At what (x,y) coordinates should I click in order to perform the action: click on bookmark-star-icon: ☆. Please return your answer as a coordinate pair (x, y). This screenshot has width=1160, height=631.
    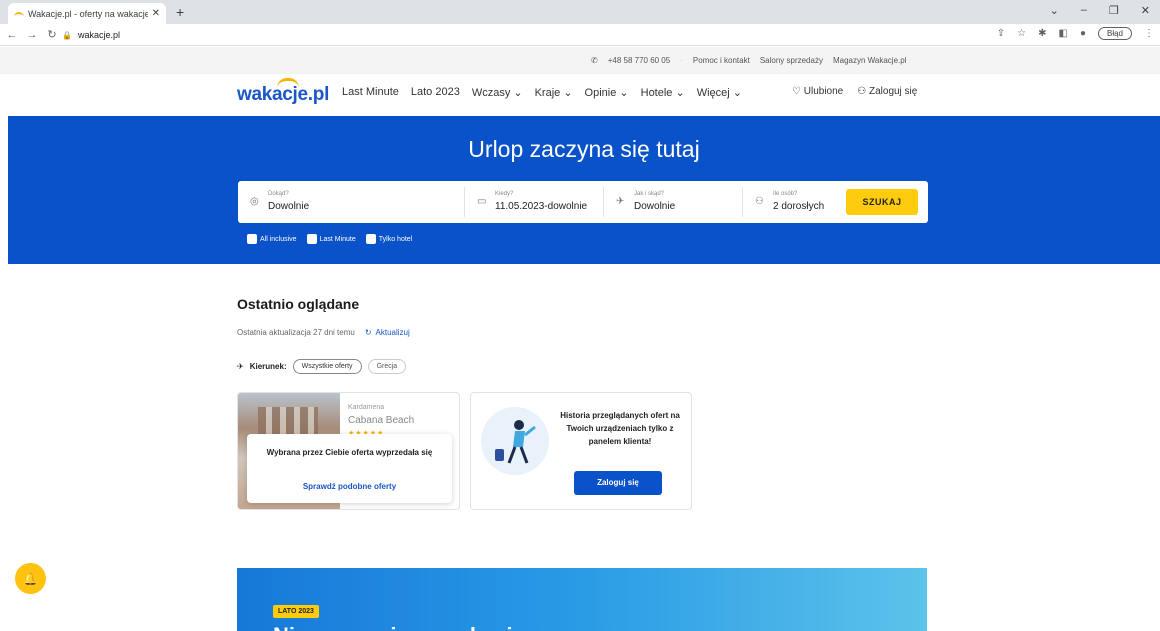
    Looking at the image, I should click on (1021, 33).